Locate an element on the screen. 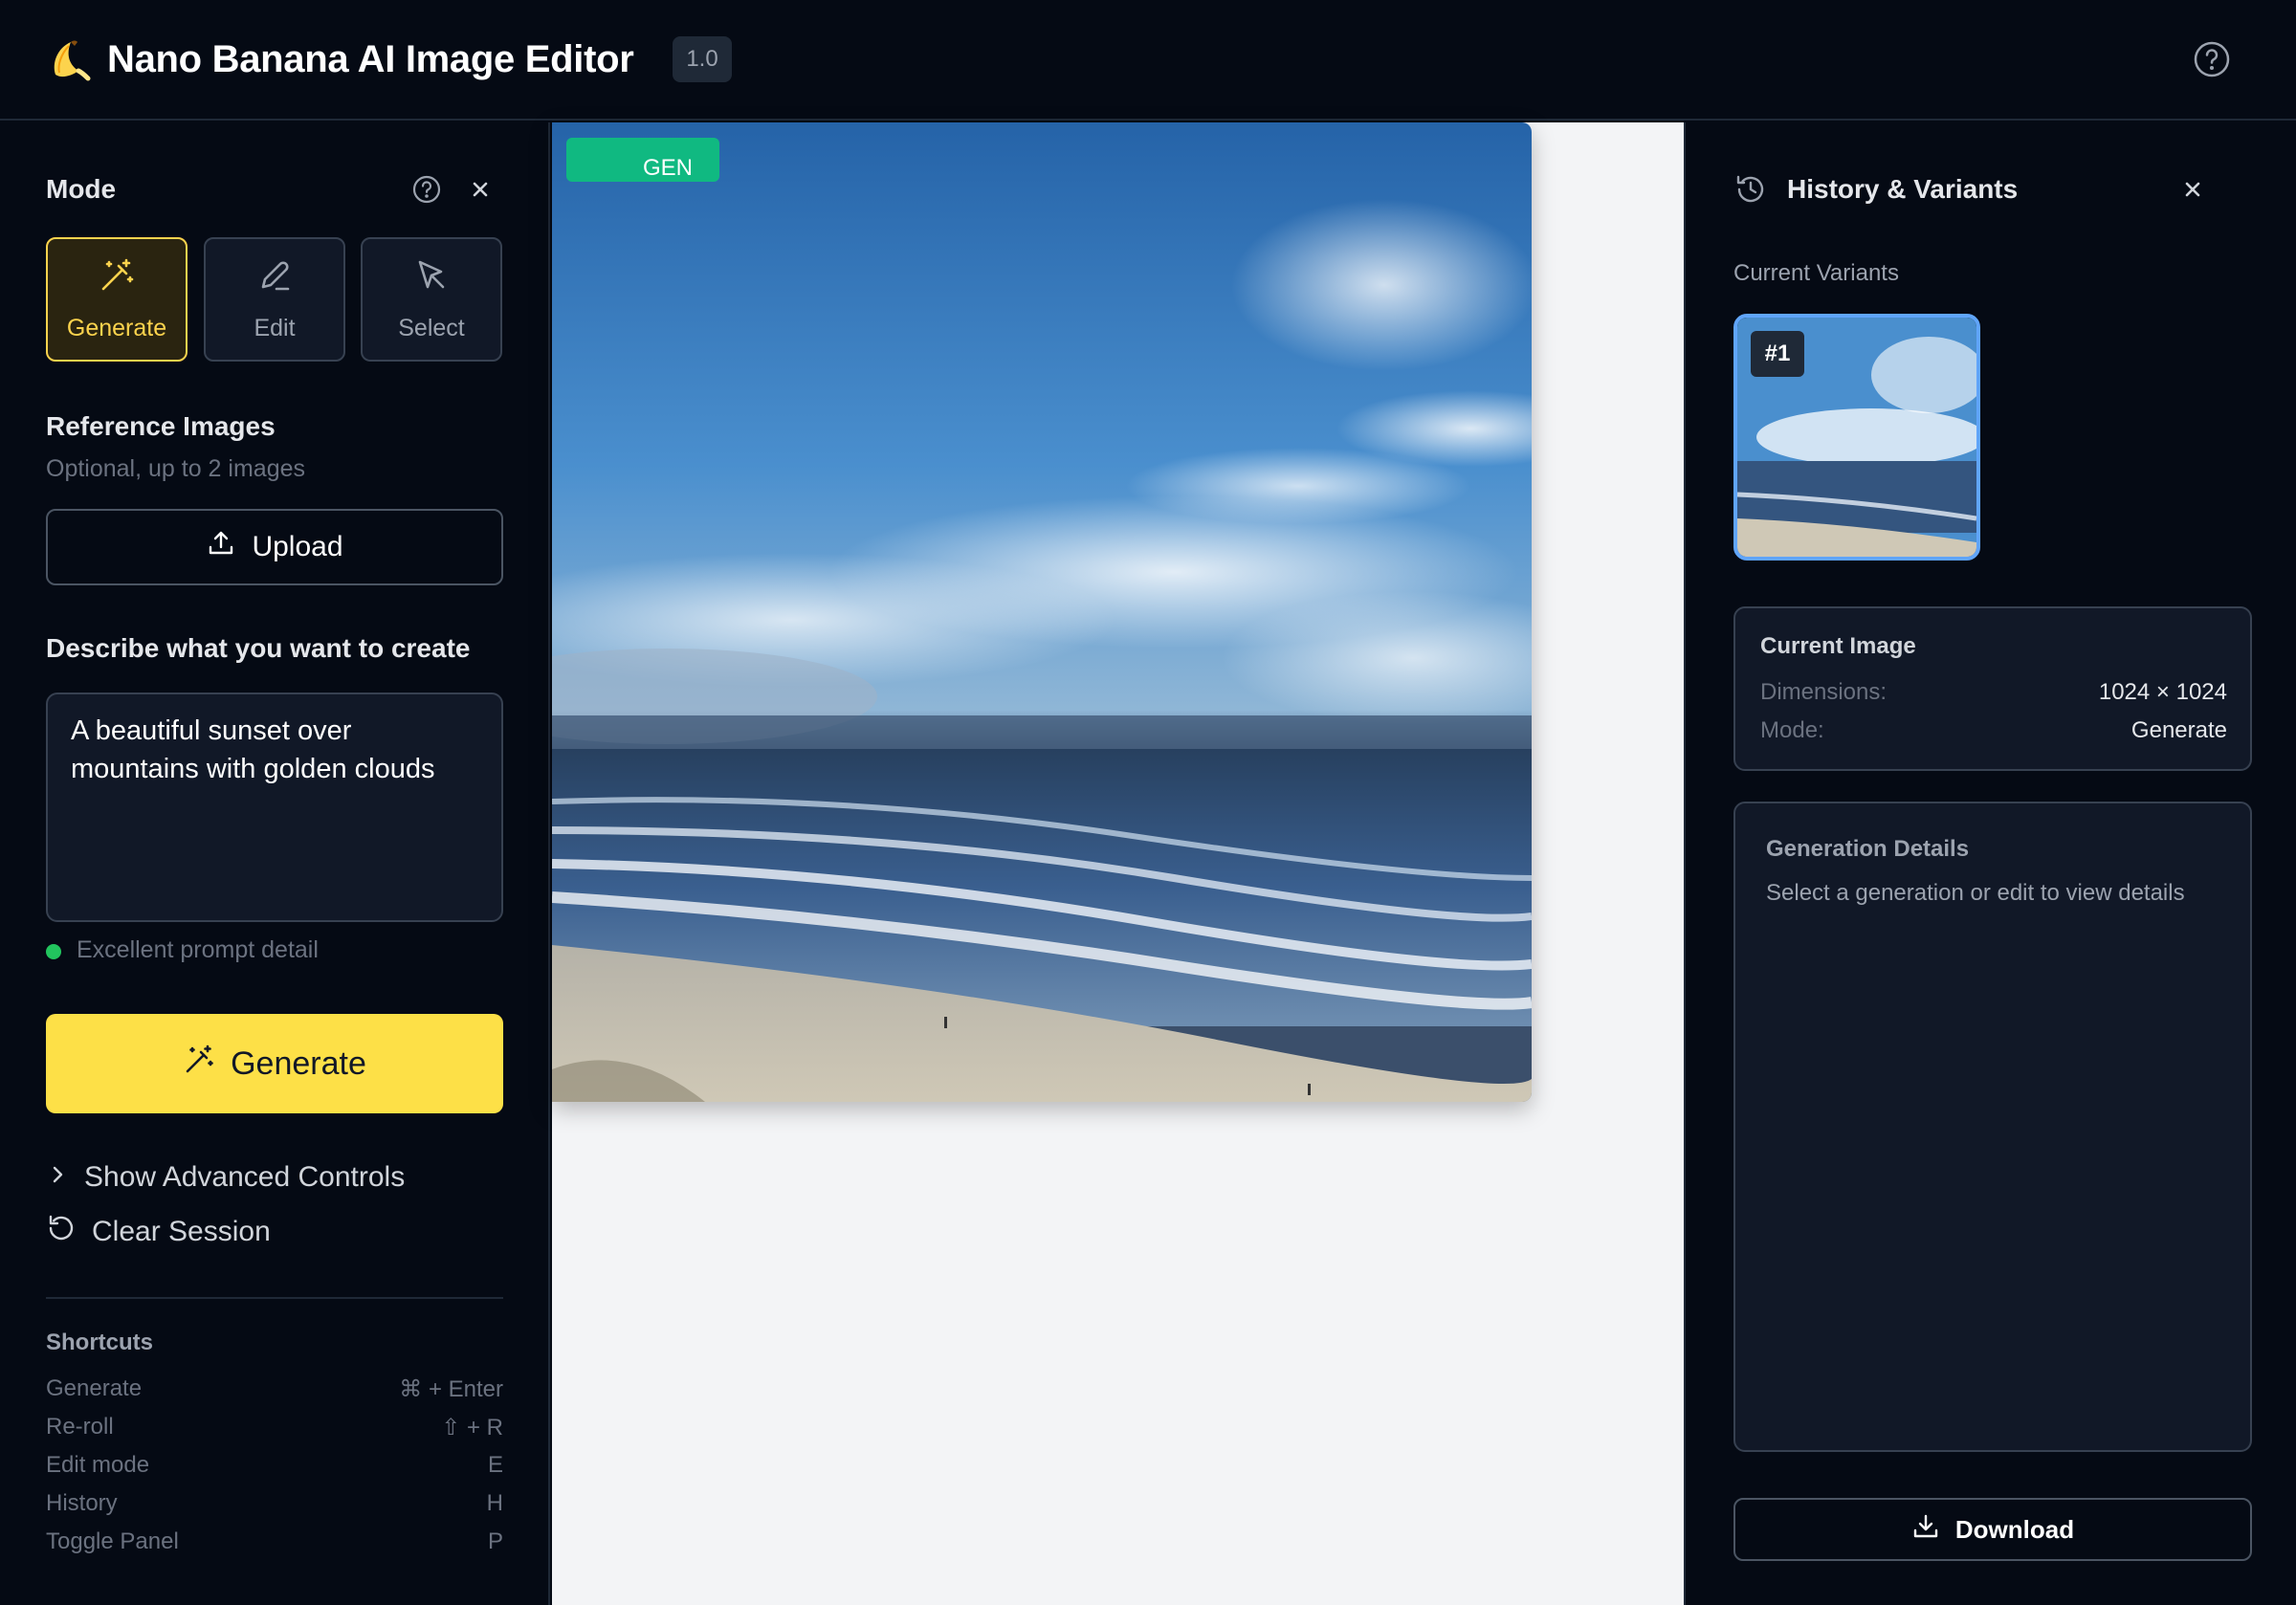 This screenshot has height=1605, width=2296. close-icon is located at coordinates (2192, 189).